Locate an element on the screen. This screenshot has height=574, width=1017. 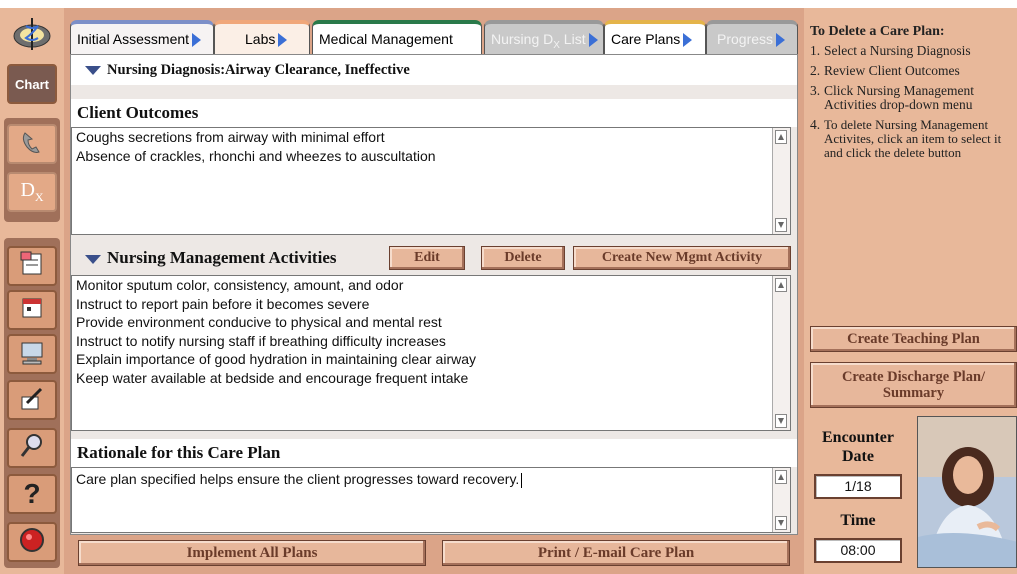
implement-label: Implement All Plans is located at coordinates (252, 553).